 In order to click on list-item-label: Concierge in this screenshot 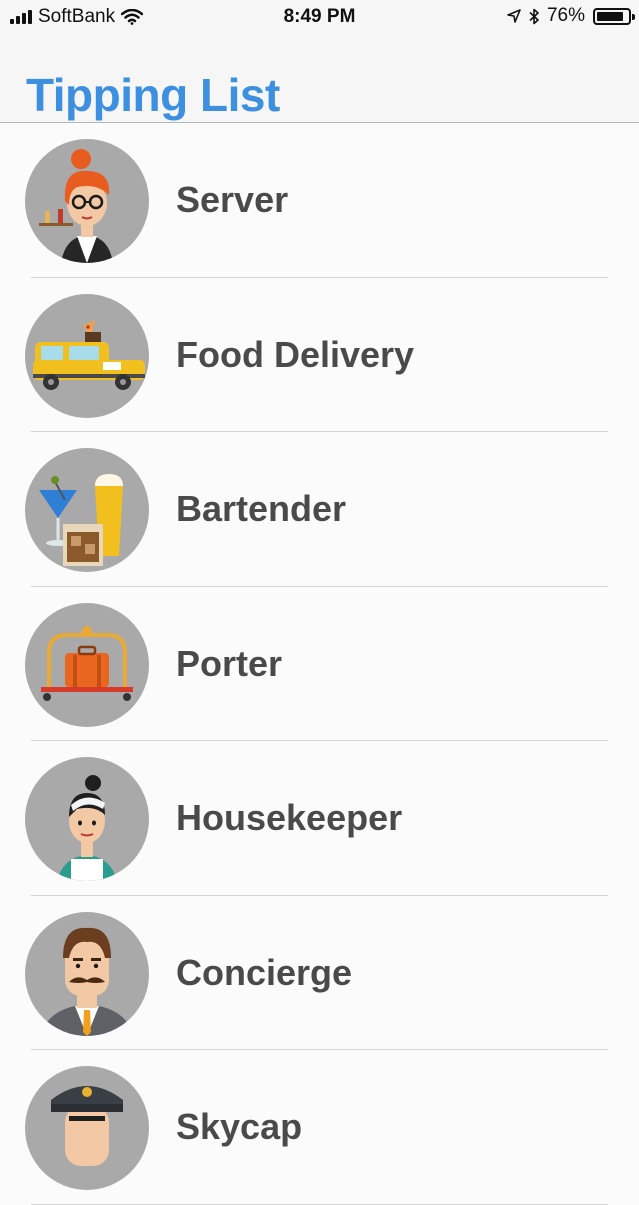, I will do `click(264, 972)`.